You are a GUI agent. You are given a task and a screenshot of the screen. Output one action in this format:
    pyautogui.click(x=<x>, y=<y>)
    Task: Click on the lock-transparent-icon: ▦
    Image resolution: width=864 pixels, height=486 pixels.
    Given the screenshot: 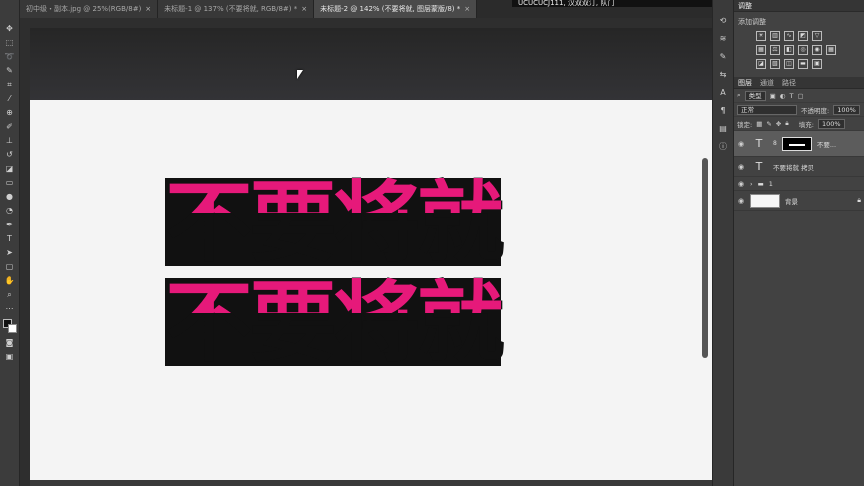 What is the action you would take?
    pyautogui.click(x=759, y=124)
    